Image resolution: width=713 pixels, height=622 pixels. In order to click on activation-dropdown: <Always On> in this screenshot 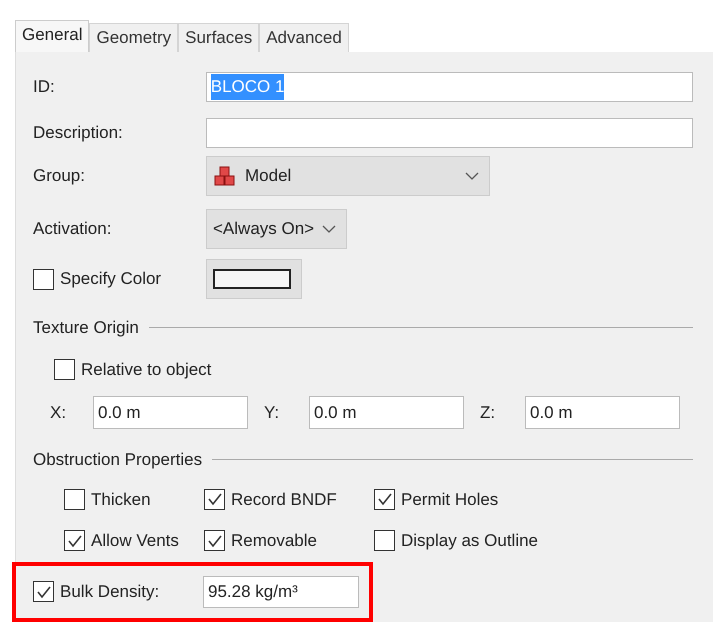, I will do `click(277, 229)`.